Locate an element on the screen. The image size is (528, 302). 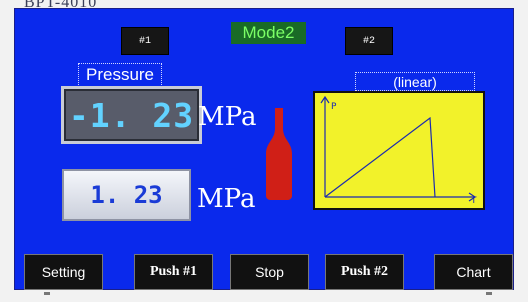
push-1-button: Push #1 is located at coordinates (173, 272).